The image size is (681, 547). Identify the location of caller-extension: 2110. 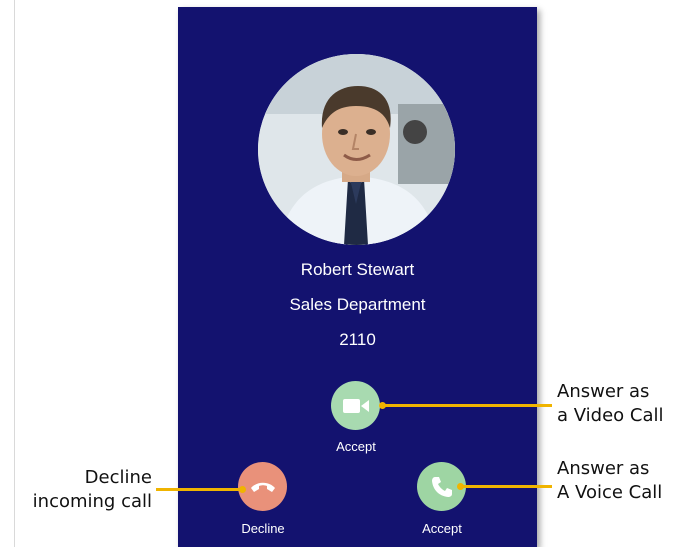
(357, 339).